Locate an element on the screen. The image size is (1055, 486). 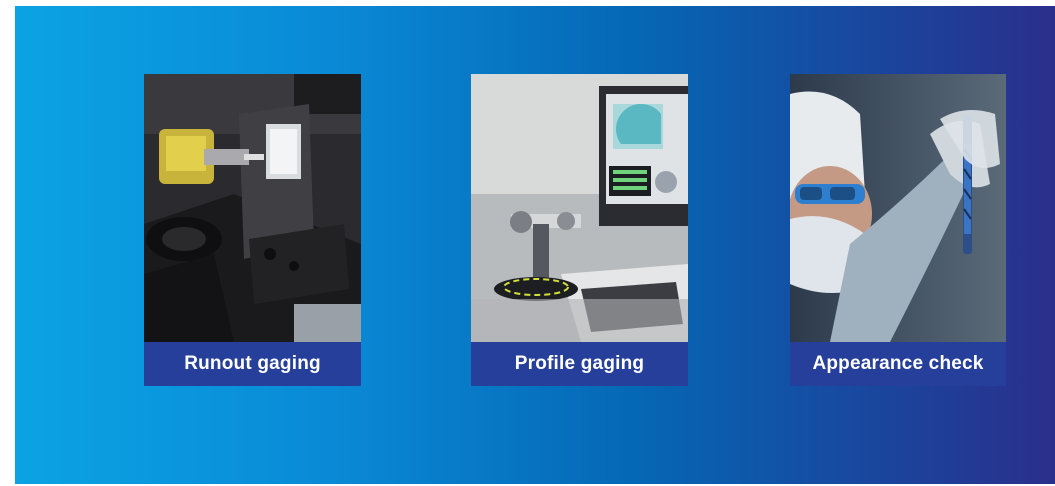
card-appearance-check: Appearance check is located at coordinates (898, 230).